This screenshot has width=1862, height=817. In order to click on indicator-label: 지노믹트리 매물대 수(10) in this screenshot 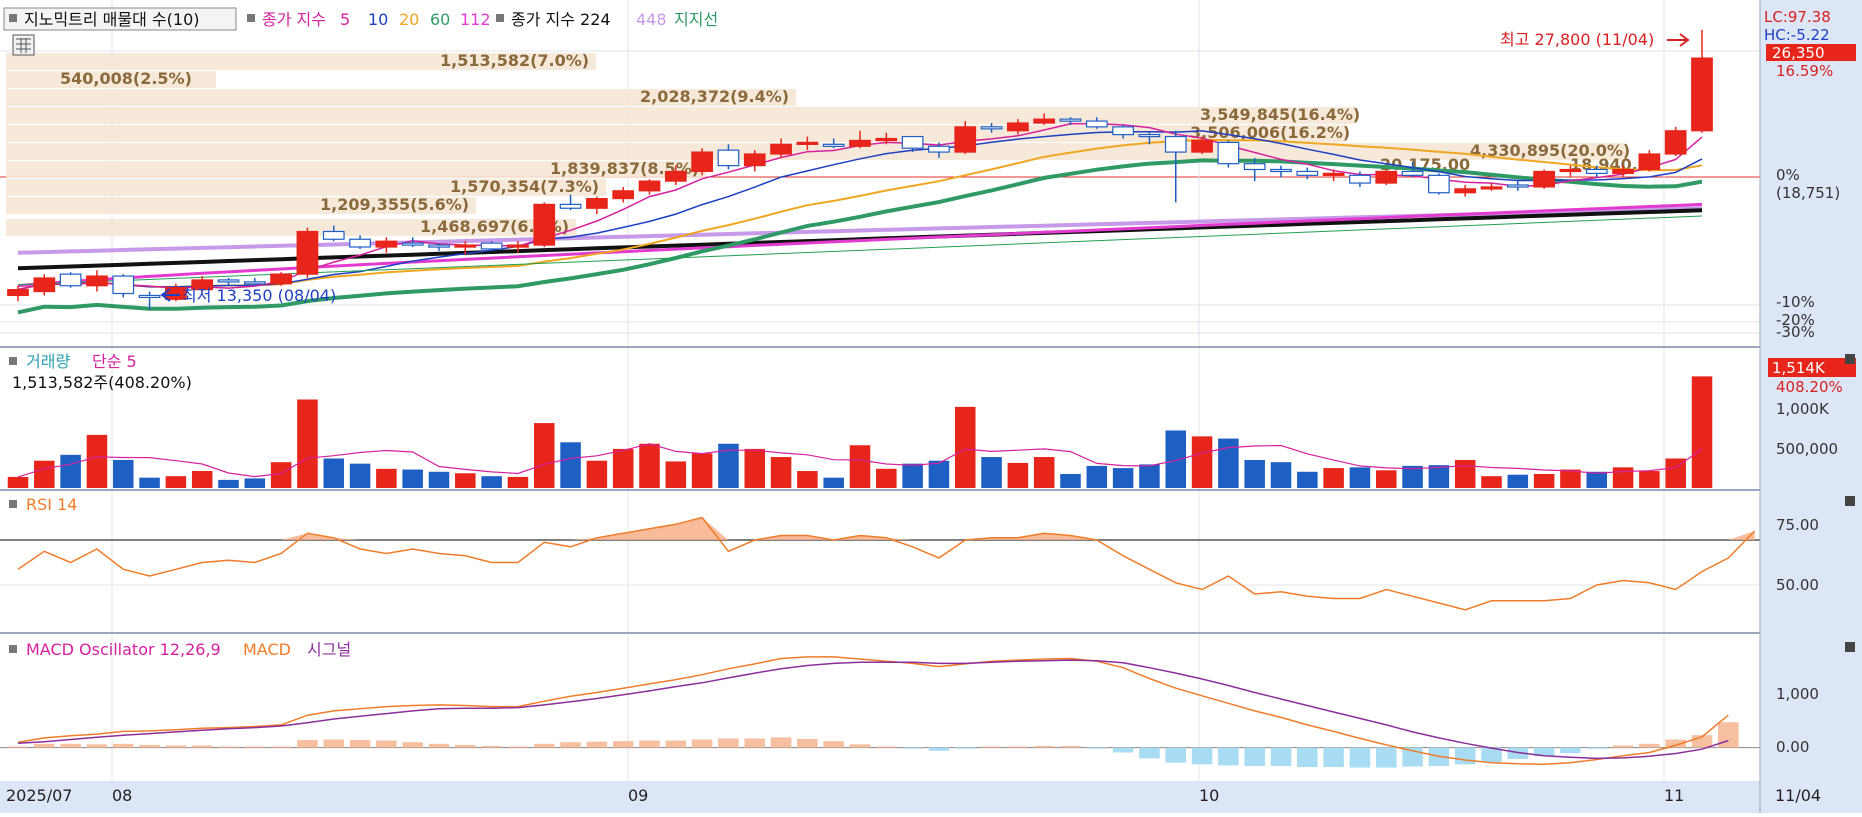, I will do `click(112, 19)`.